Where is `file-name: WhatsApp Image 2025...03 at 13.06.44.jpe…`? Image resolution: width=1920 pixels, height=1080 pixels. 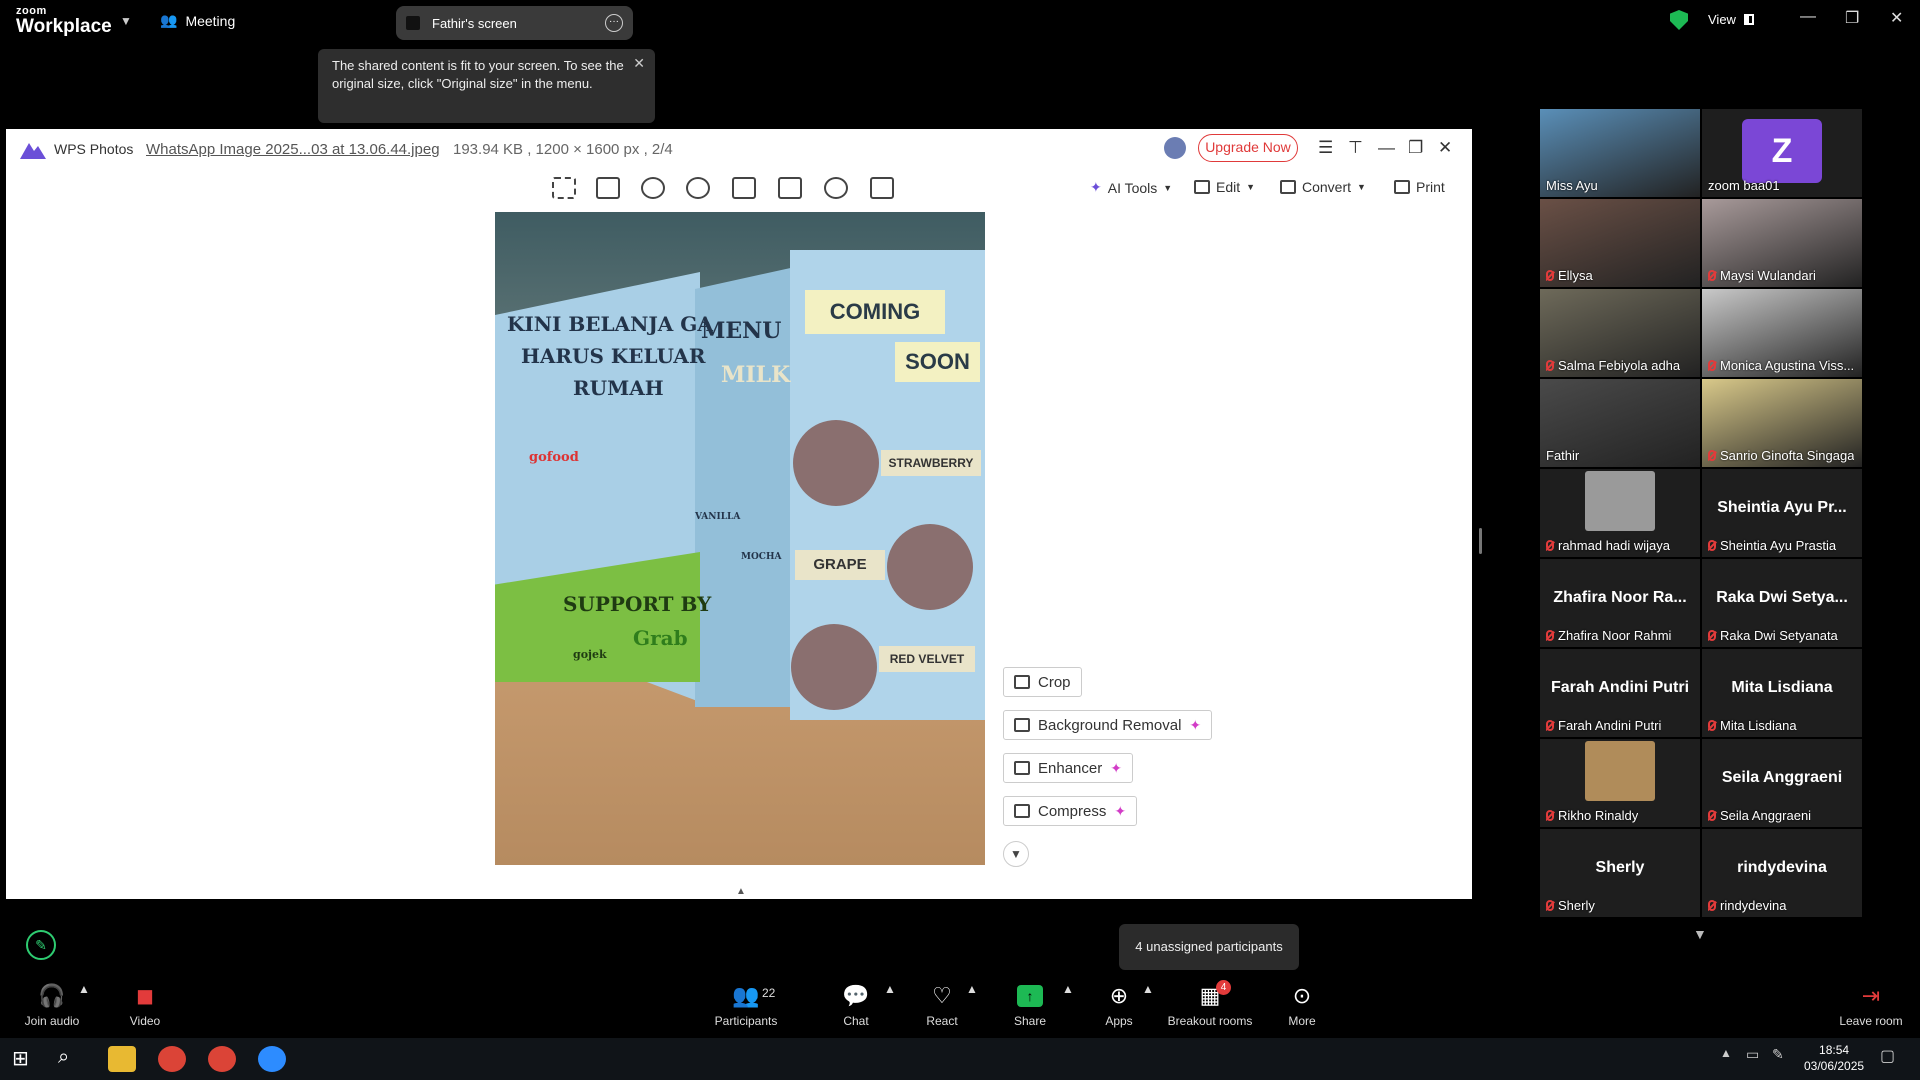
file-name: WhatsApp Image 2025...03 at 13.06.44.jpe… is located at coordinates (293, 149).